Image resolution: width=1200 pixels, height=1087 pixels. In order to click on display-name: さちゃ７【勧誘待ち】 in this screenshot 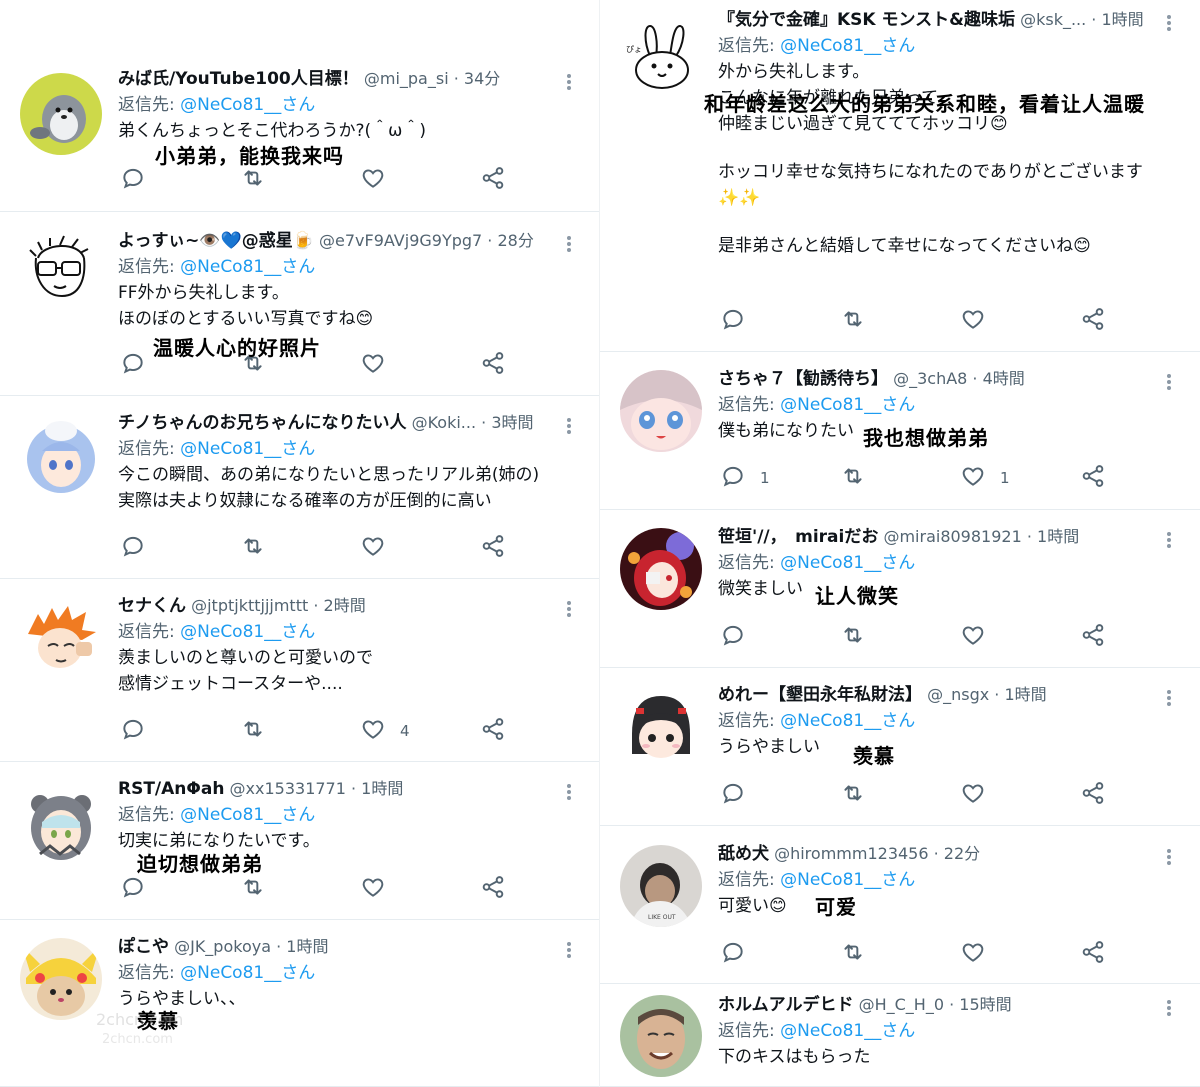, I will do `click(803, 379)`.